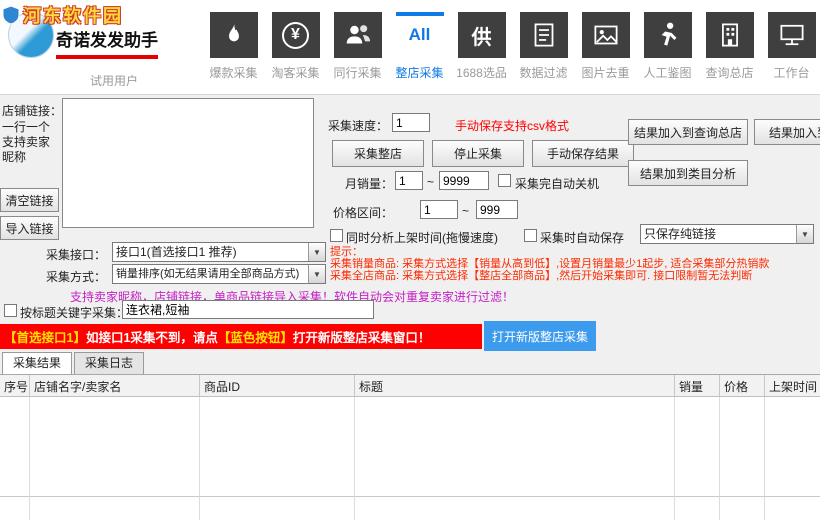  I want to click on monthly-min-input, so click(409, 180).